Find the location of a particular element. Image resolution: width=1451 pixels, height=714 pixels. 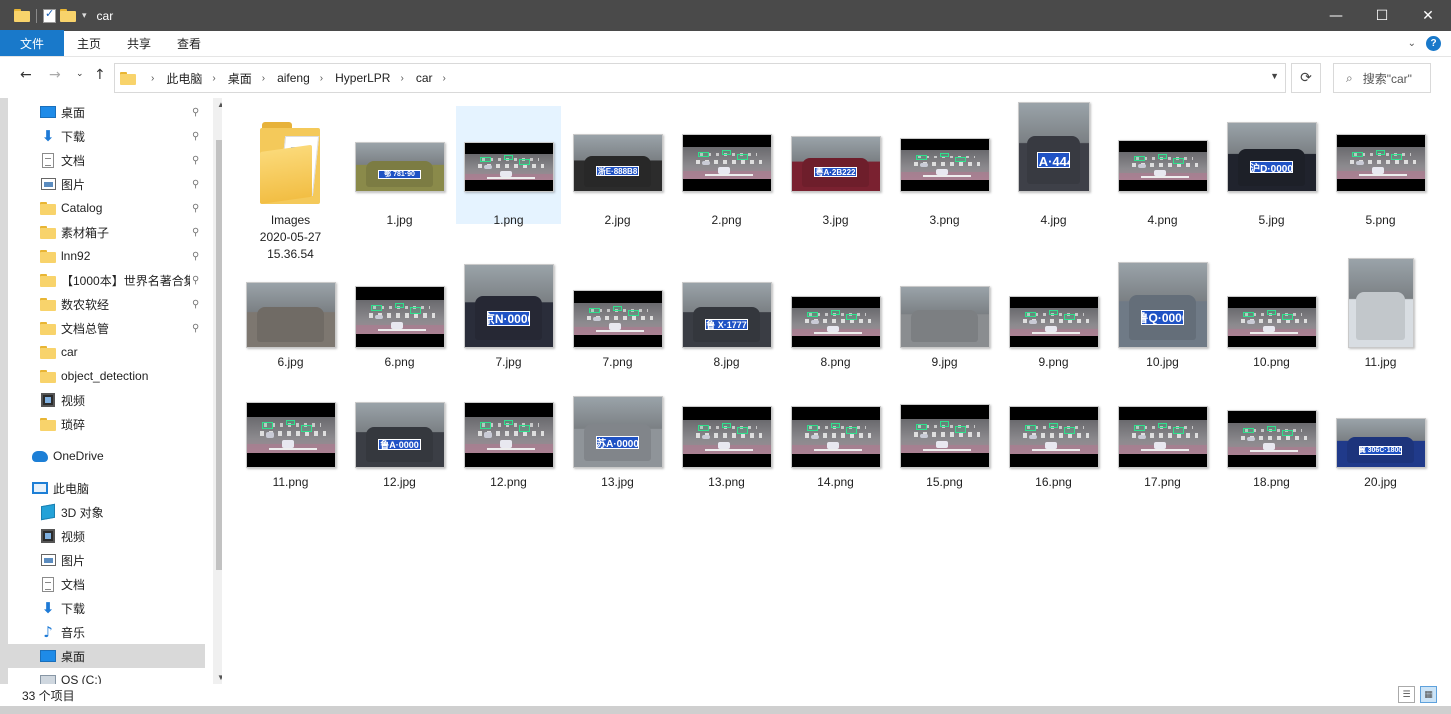

nav-item: 此电脑 is located at coordinates (106, 488).